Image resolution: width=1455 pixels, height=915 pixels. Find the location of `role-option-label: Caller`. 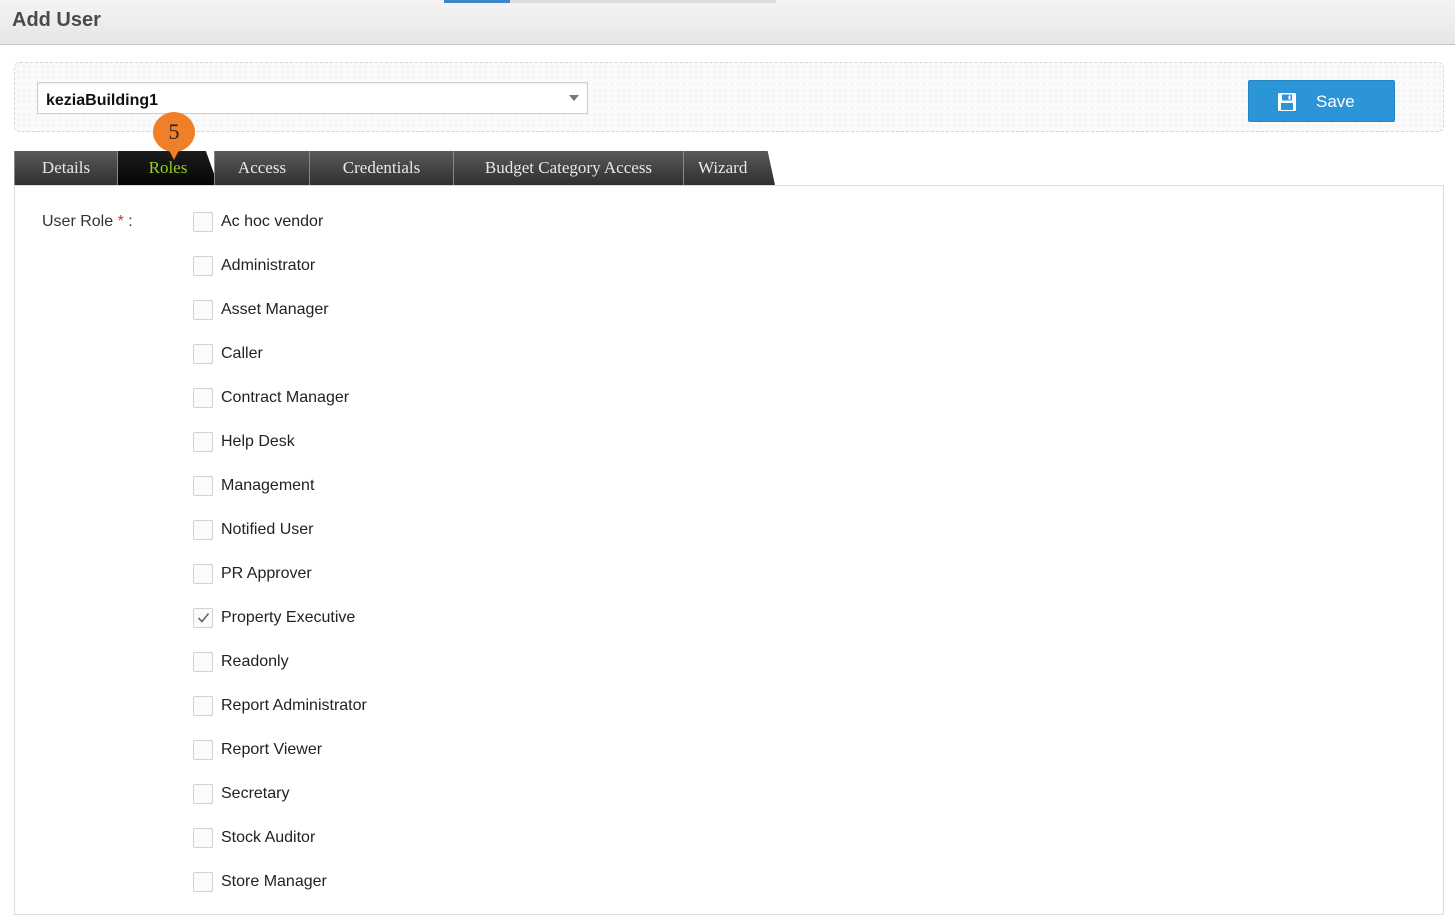

role-option-label: Caller is located at coordinates (242, 353).